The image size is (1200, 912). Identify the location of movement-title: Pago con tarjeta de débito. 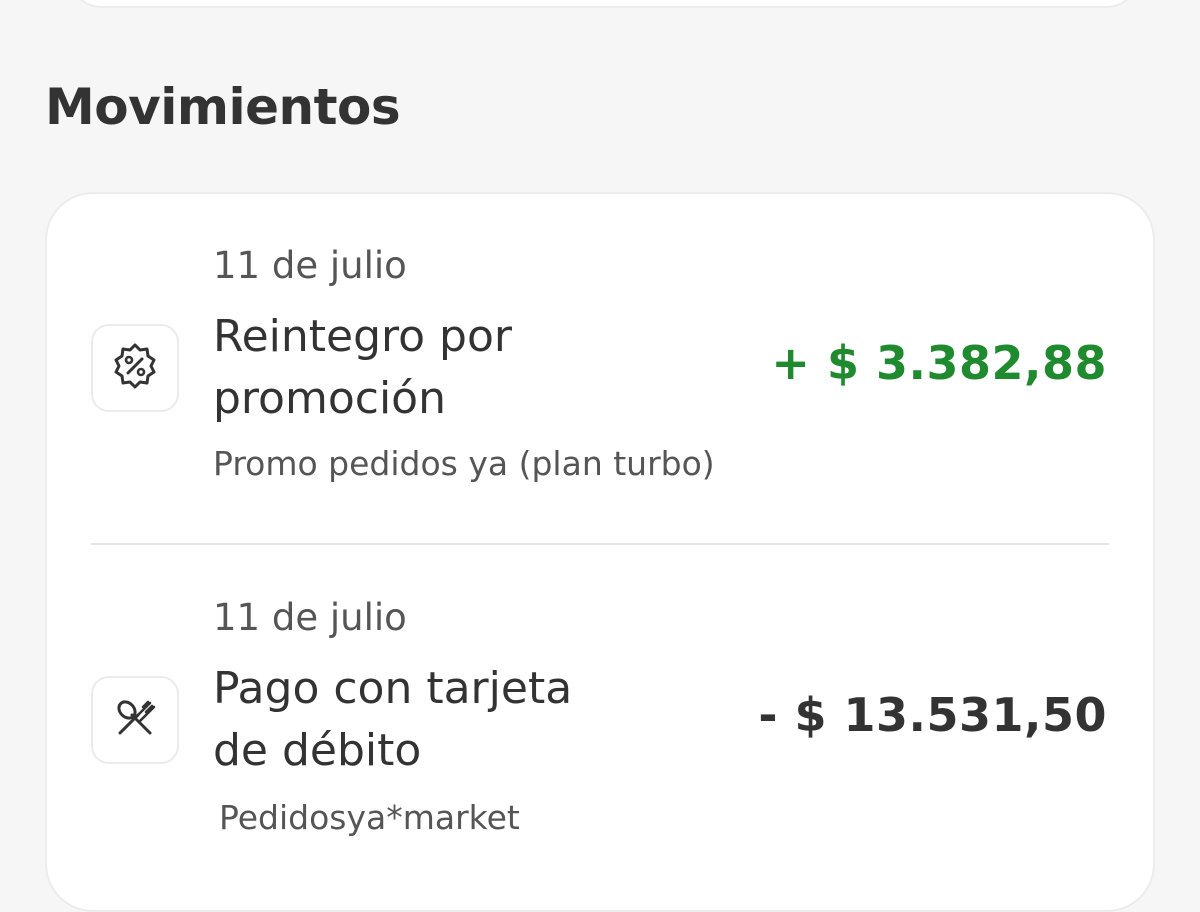
(393, 719).